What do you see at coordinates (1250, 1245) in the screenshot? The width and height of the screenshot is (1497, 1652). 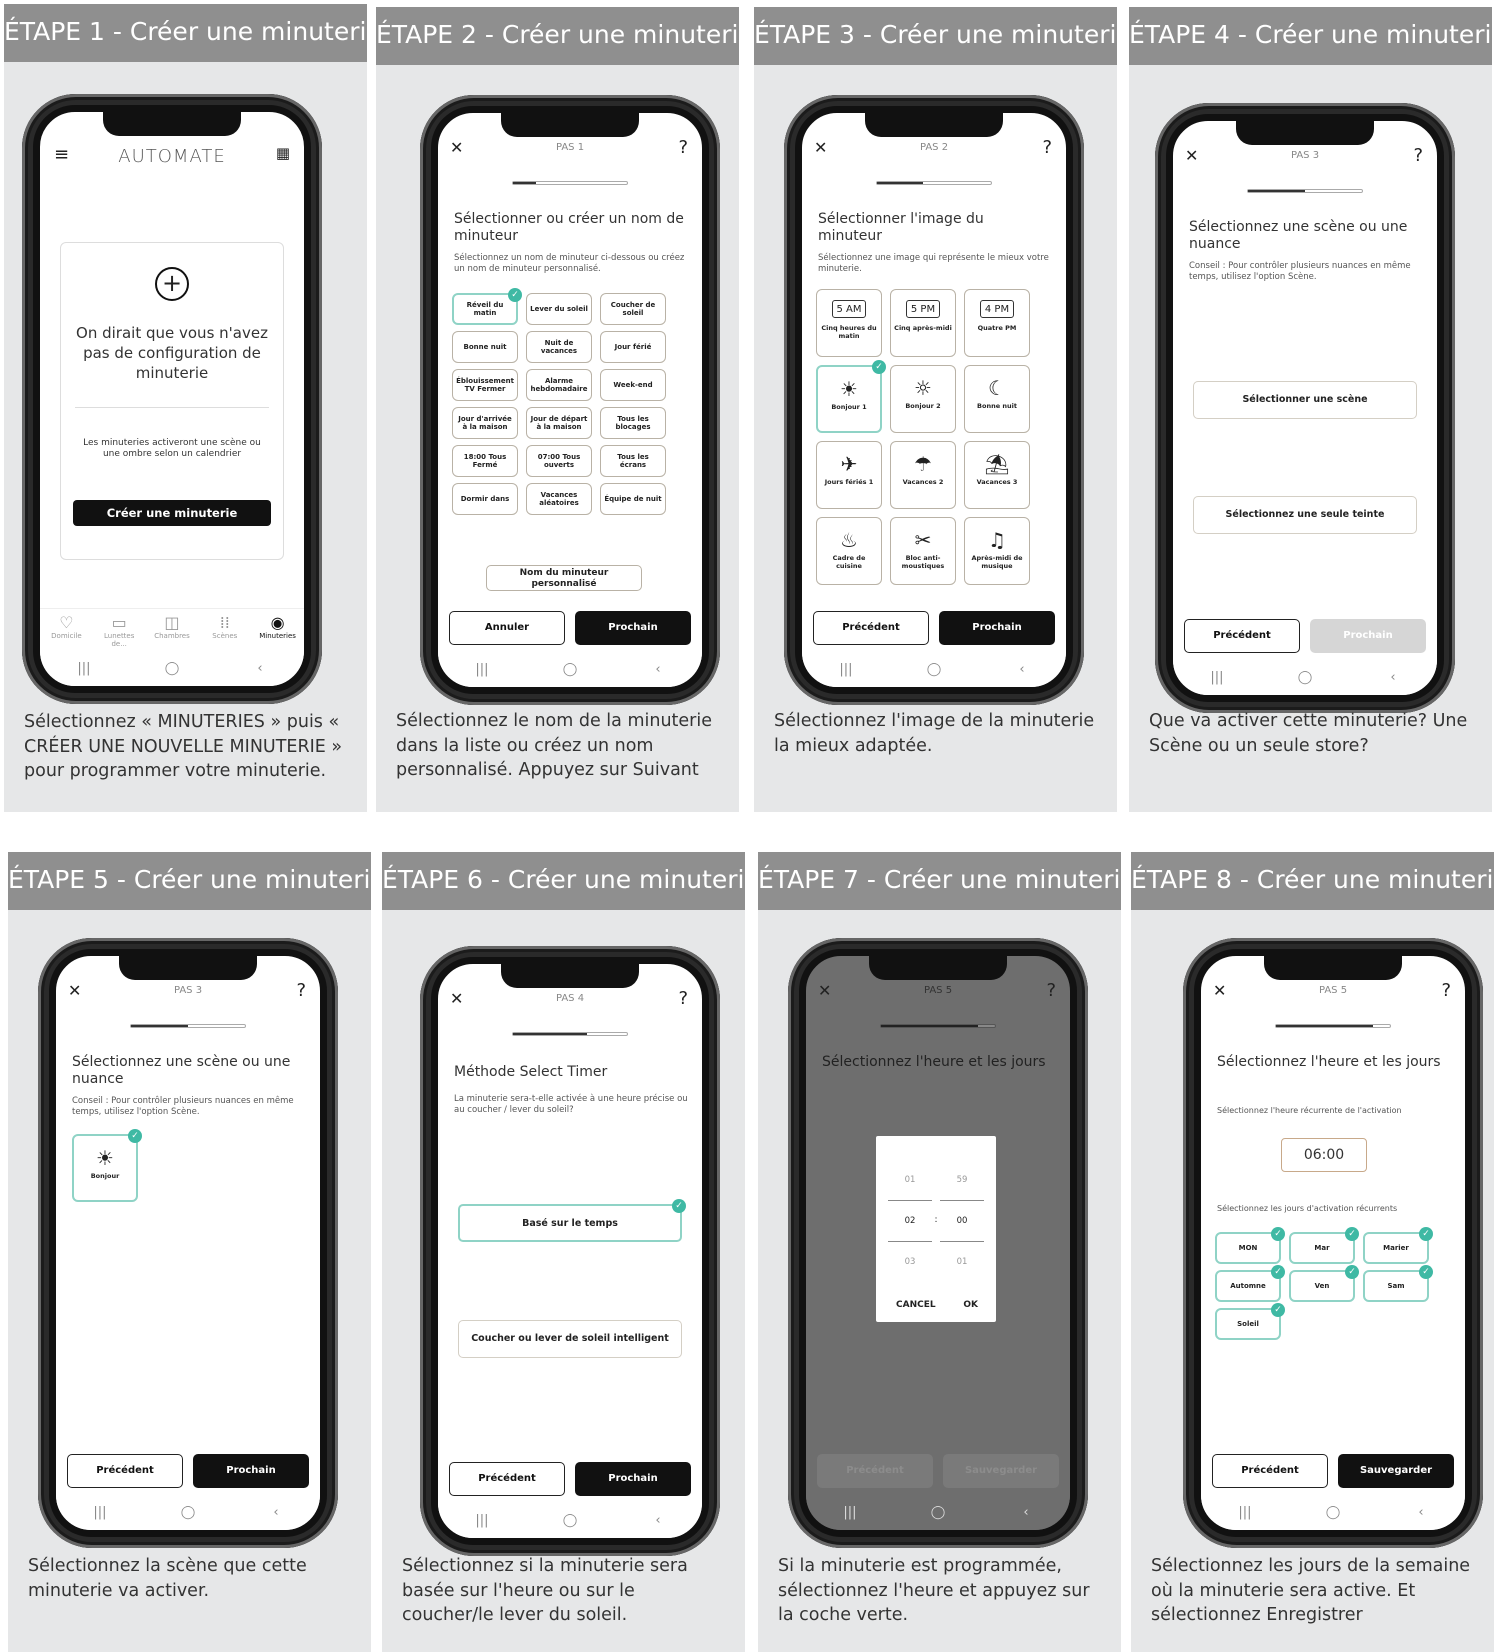 I see `day-chip: ✓ MON` at bounding box center [1250, 1245].